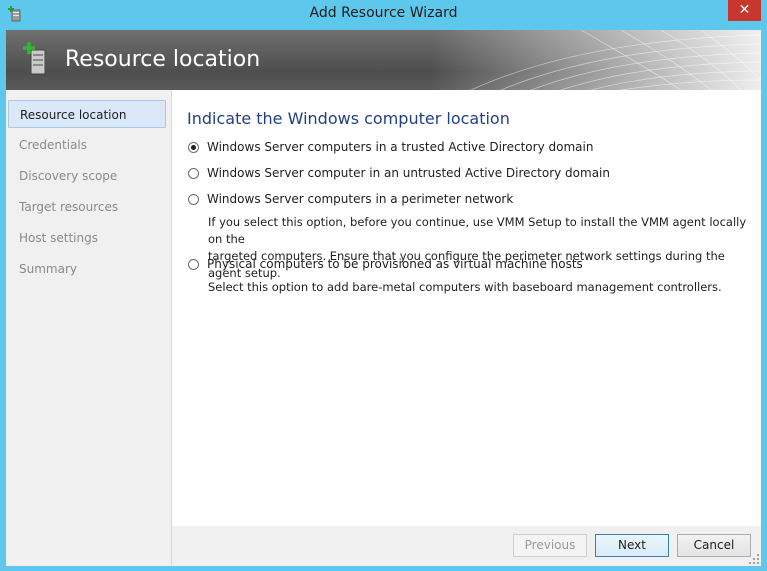 Image resolution: width=767 pixels, height=571 pixels. Describe the element at coordinates (383, 60) in the screenshot. I see `header-banner: Resource location` at that location.